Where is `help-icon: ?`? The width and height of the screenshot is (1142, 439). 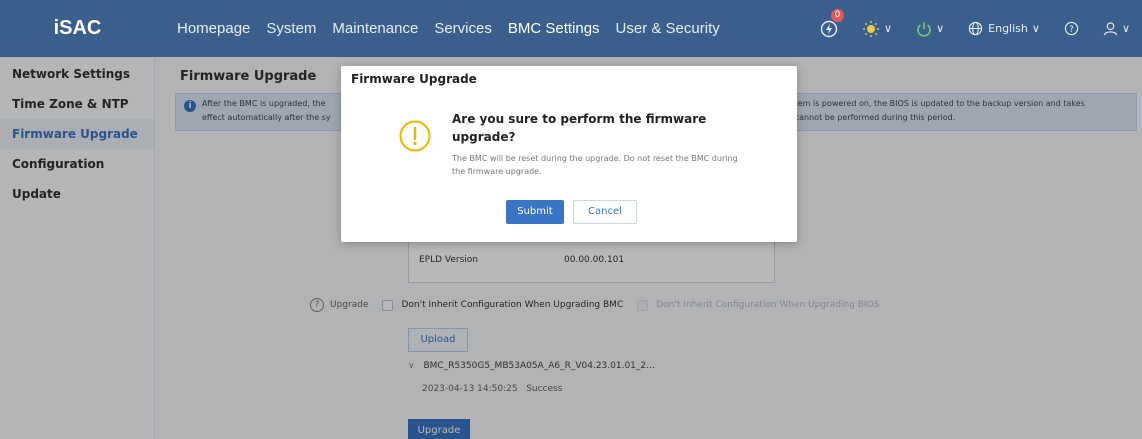 help-icon: ? is located at coordinates (1071, 28).